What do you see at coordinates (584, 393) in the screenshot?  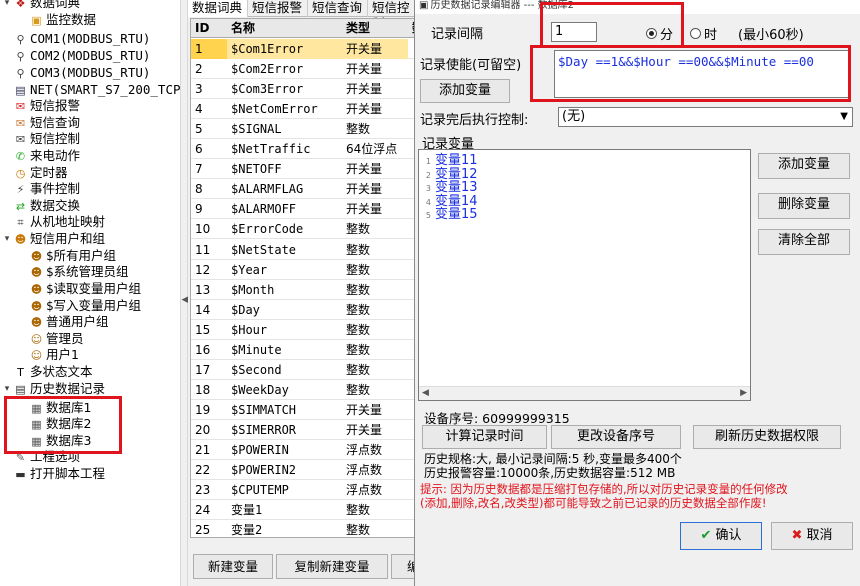 I see `horizontal-scrollbar: ◀ ▶` at bounding box center [584, 393].